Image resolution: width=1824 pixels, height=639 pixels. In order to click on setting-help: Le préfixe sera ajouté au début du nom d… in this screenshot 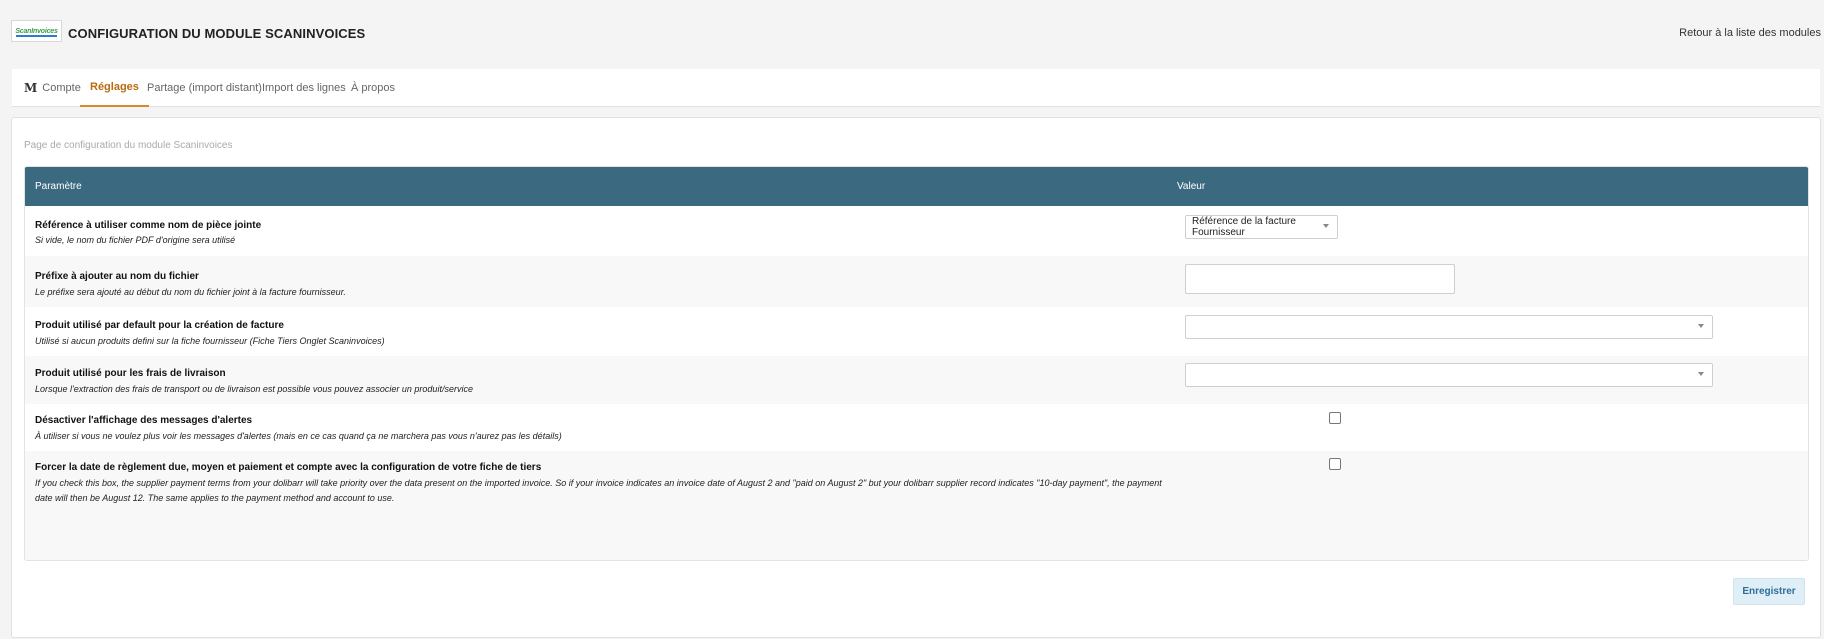, I will do `click(190, 292)`.